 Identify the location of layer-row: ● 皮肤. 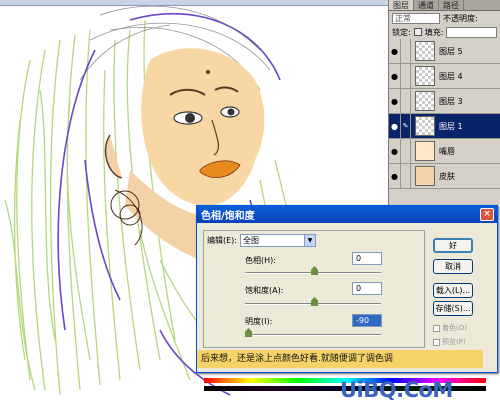
(444, 176).